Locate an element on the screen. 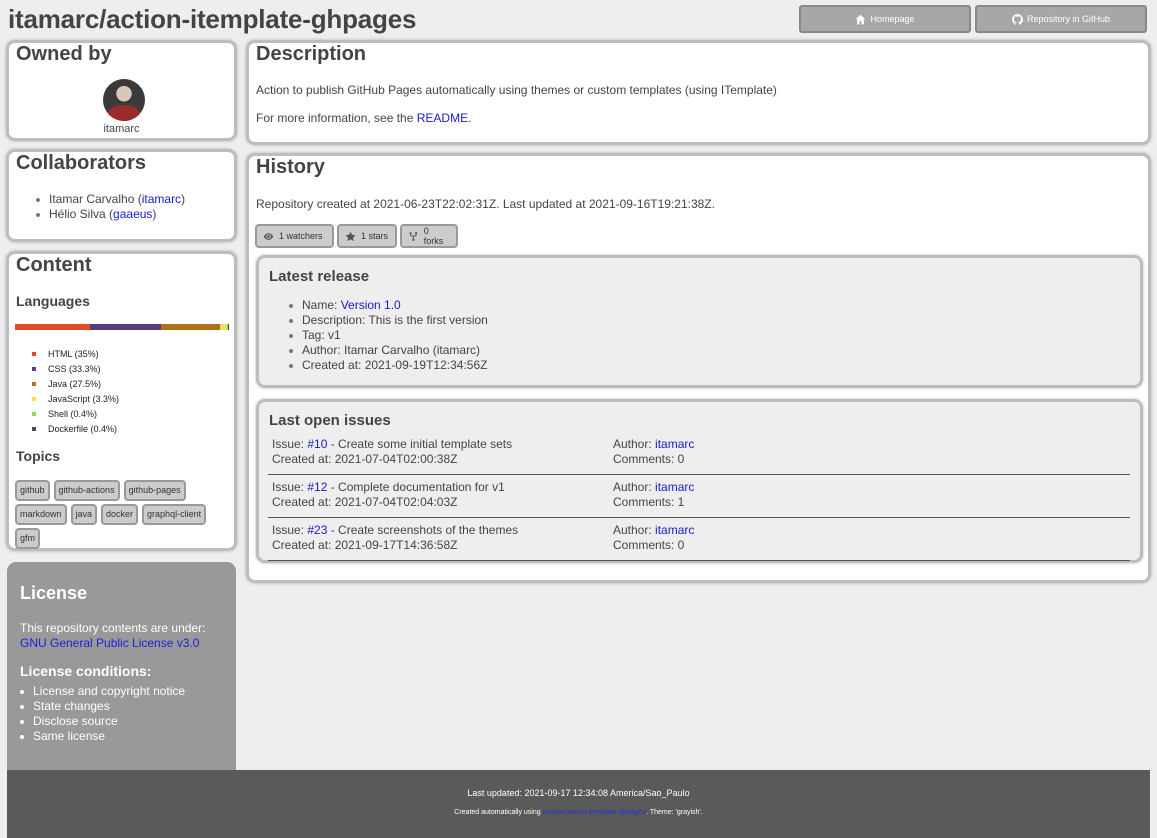 The width and height of the screenshot is (1157, 838). homepage-button: Homepage is located at coordinates (885, 19).